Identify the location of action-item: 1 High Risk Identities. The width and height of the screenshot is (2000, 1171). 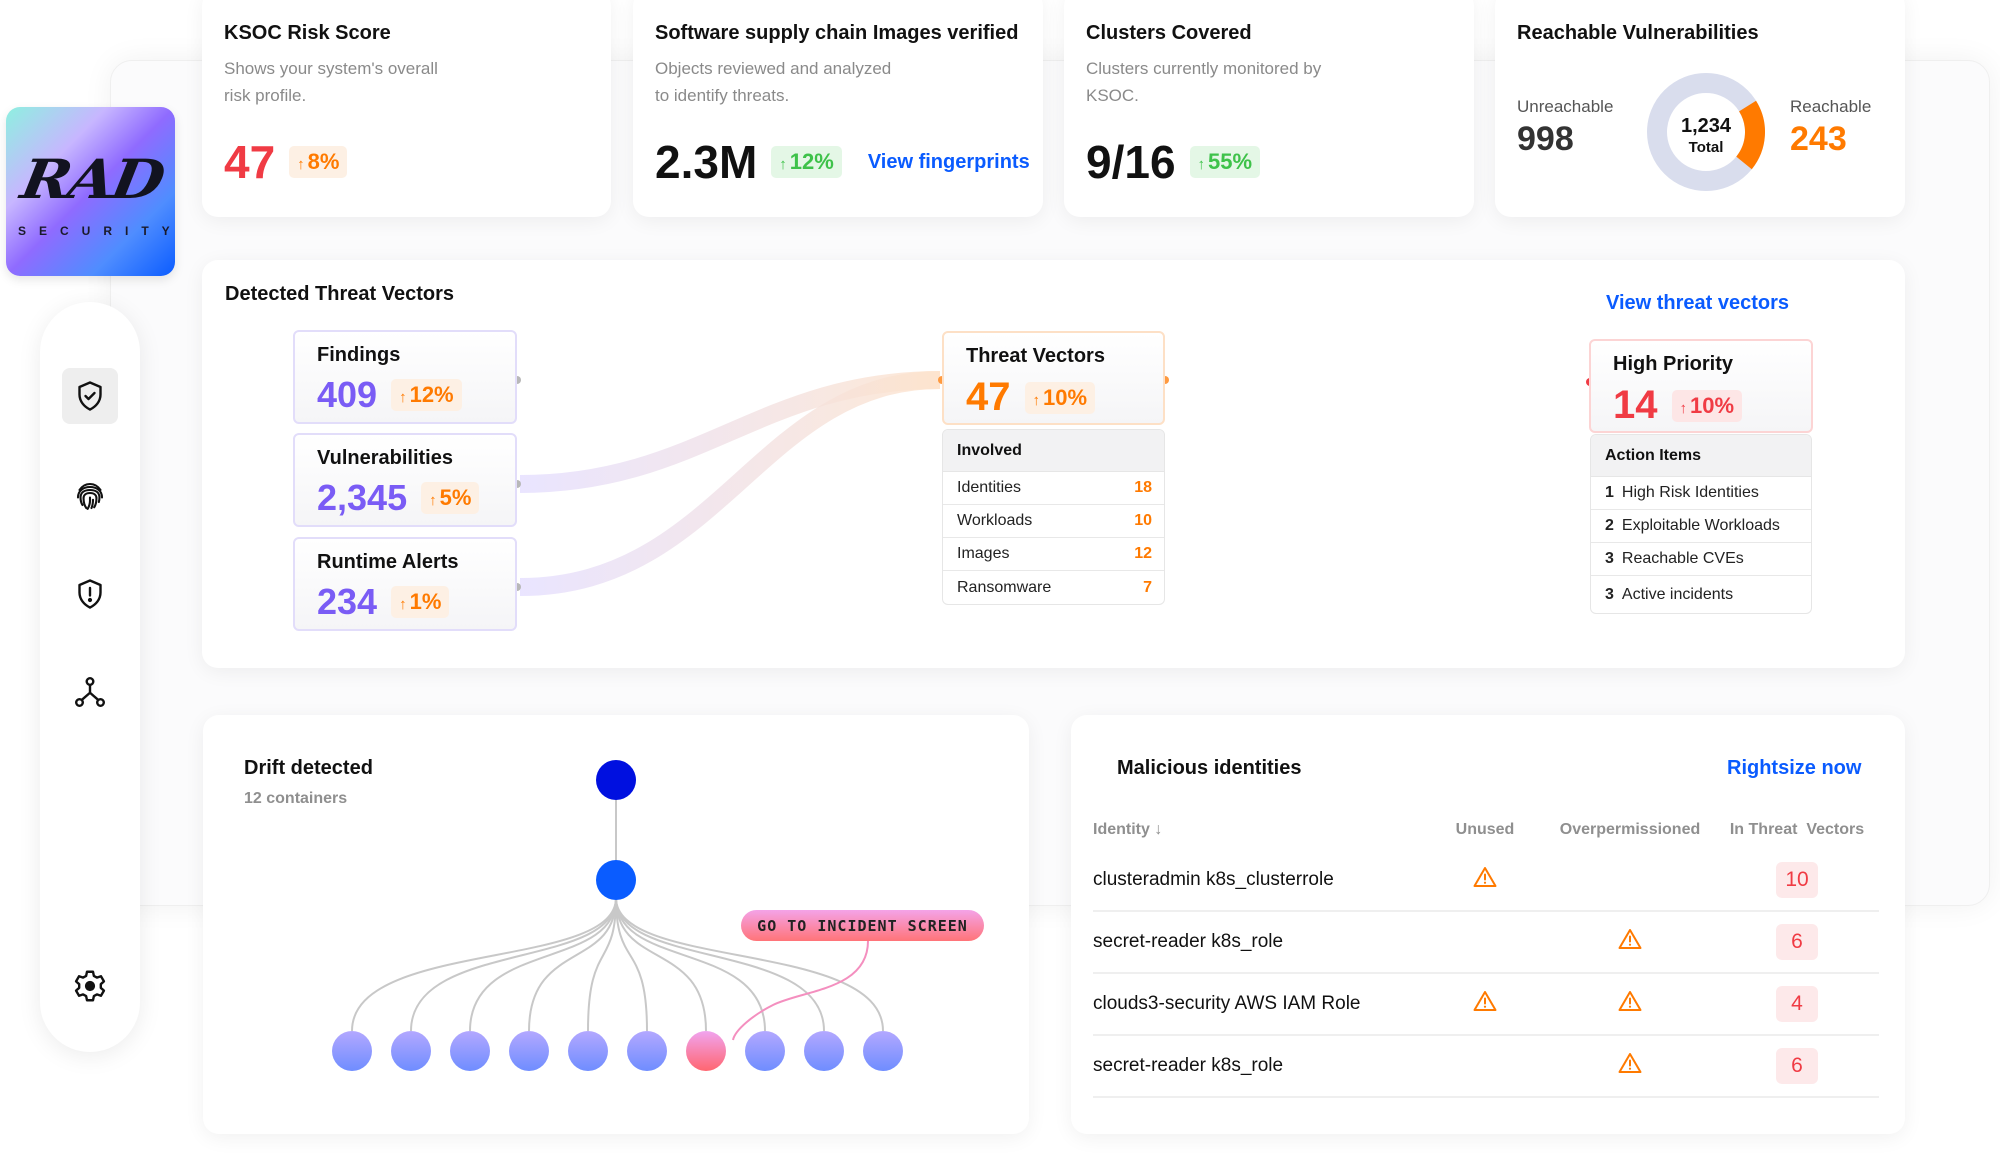
(1701, 493).